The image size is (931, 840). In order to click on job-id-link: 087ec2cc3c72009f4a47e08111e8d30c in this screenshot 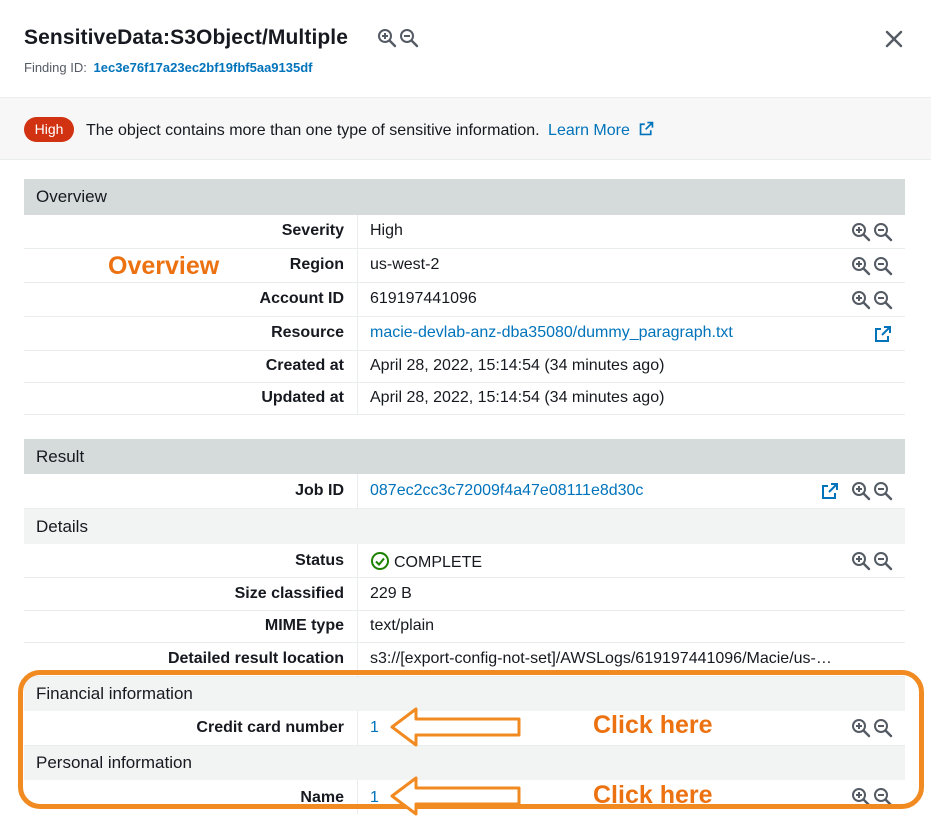, I will do `click(506, 491)`.